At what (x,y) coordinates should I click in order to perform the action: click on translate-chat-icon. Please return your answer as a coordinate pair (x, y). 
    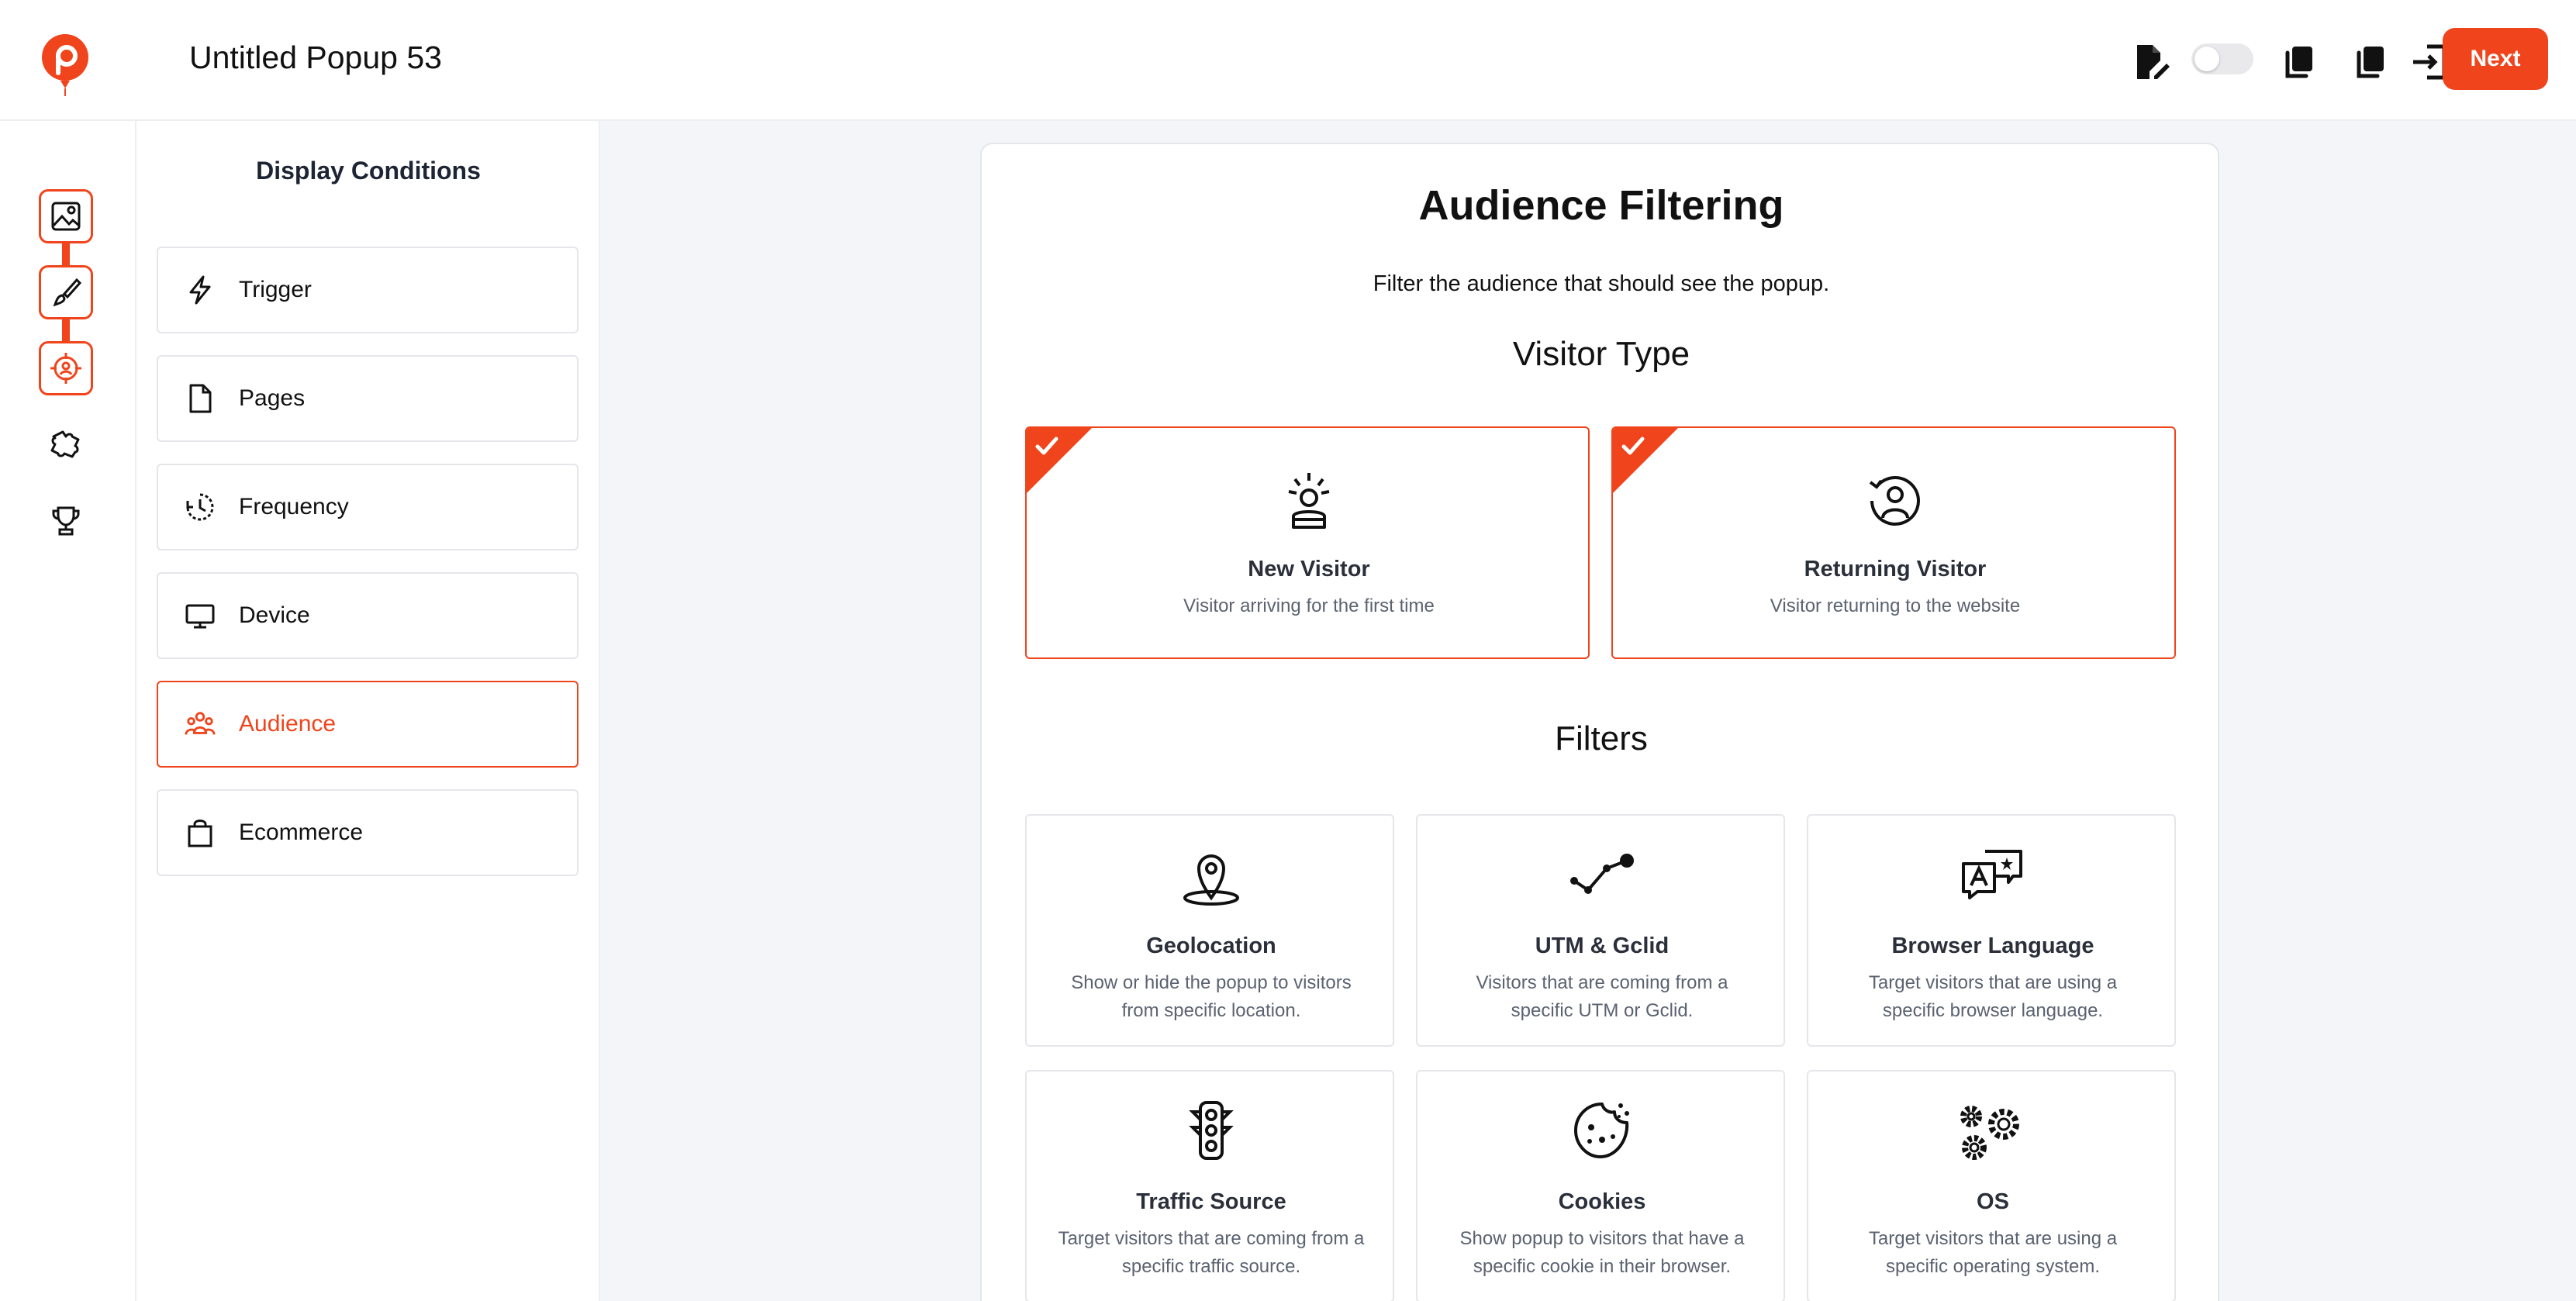
    Looking at the image, I should click on (1992, 874).